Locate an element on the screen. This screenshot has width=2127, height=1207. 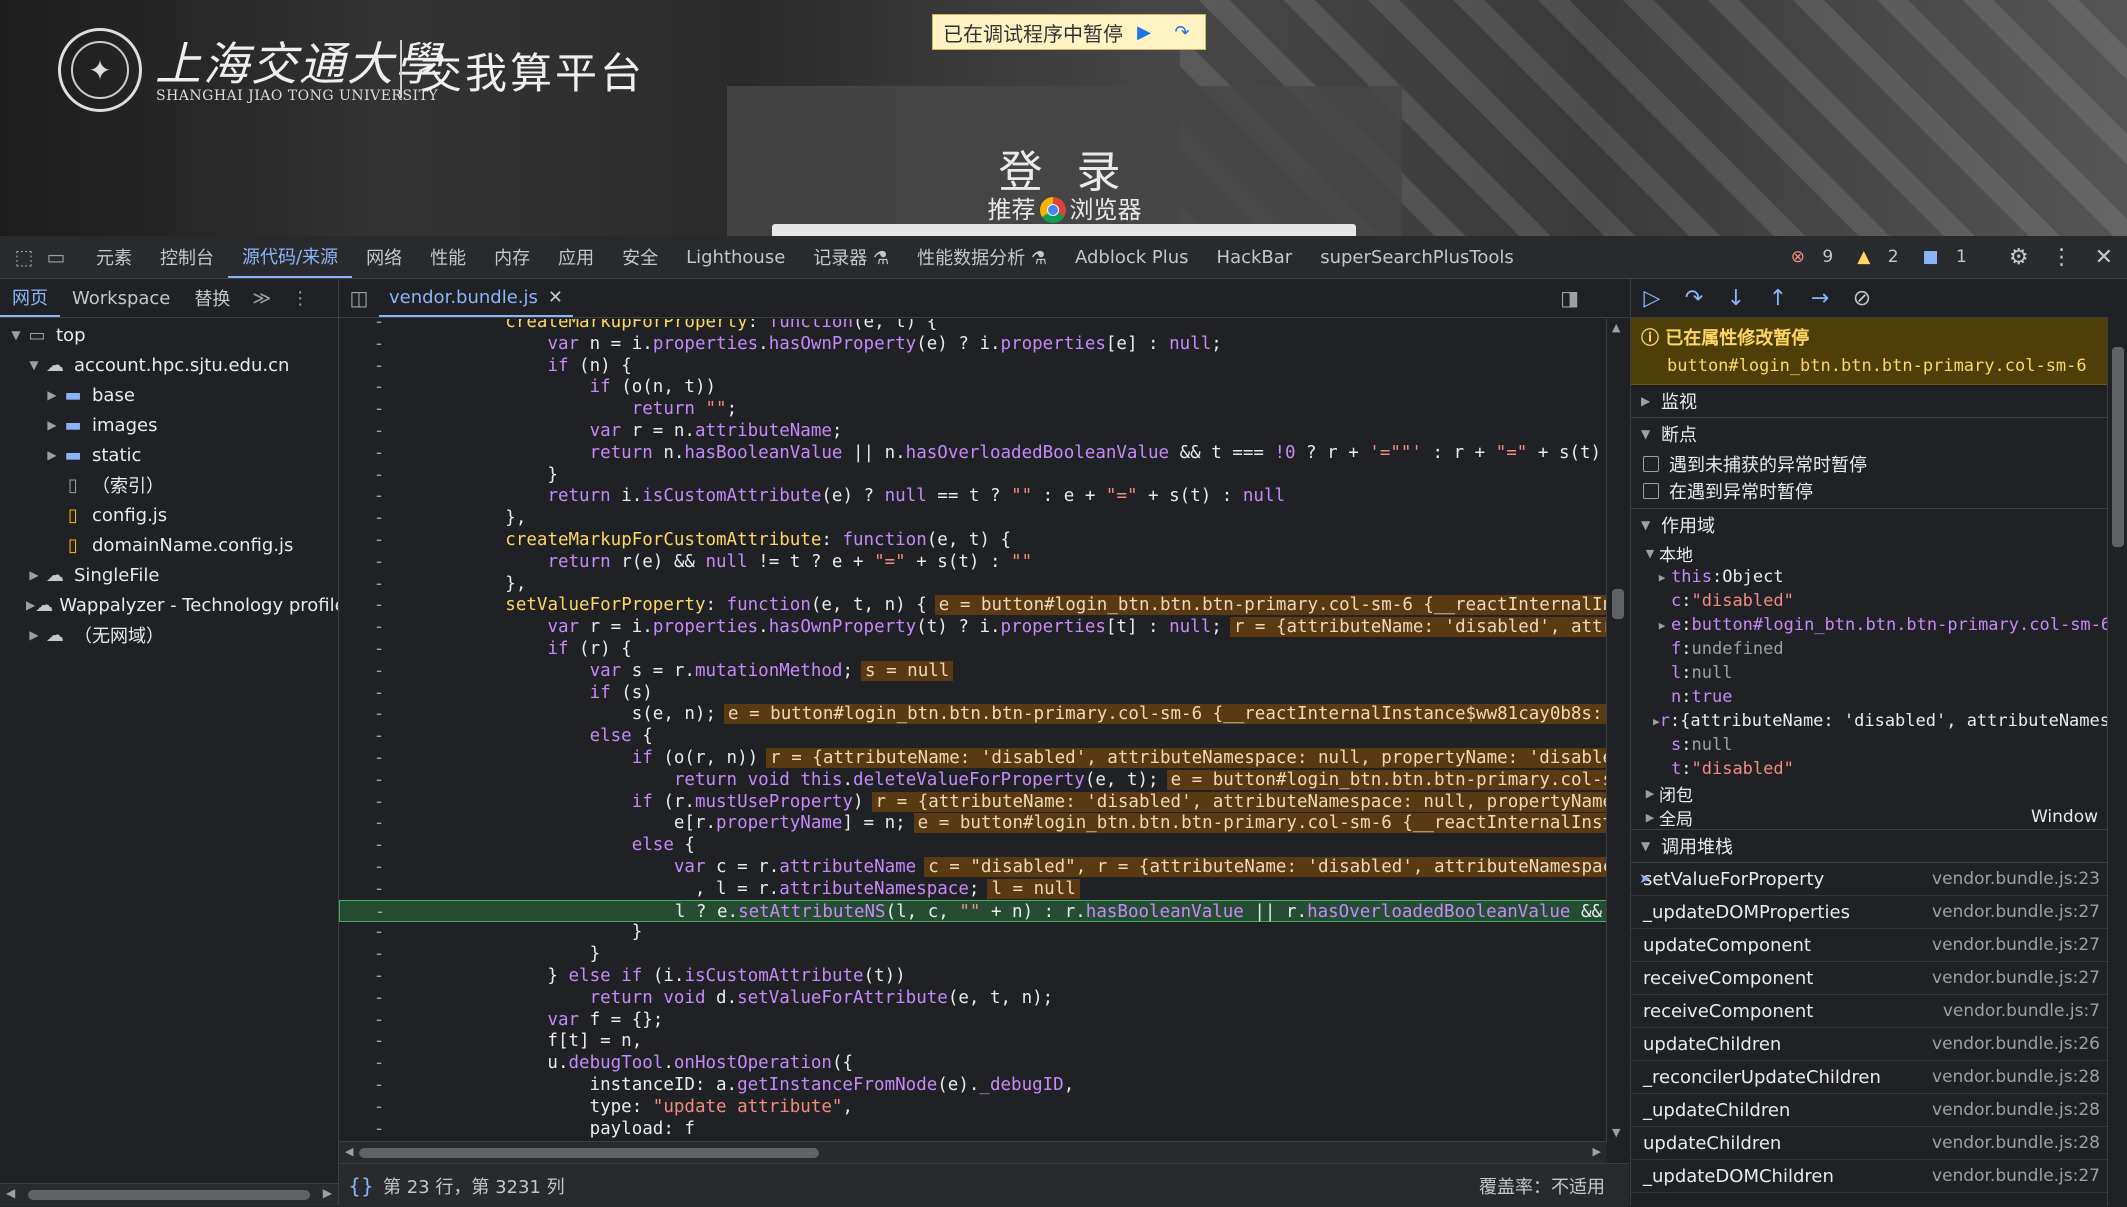
stack-frame: _updateDOMProperties vendor.bundle.js:27 is located at coordinates (1879, 912).